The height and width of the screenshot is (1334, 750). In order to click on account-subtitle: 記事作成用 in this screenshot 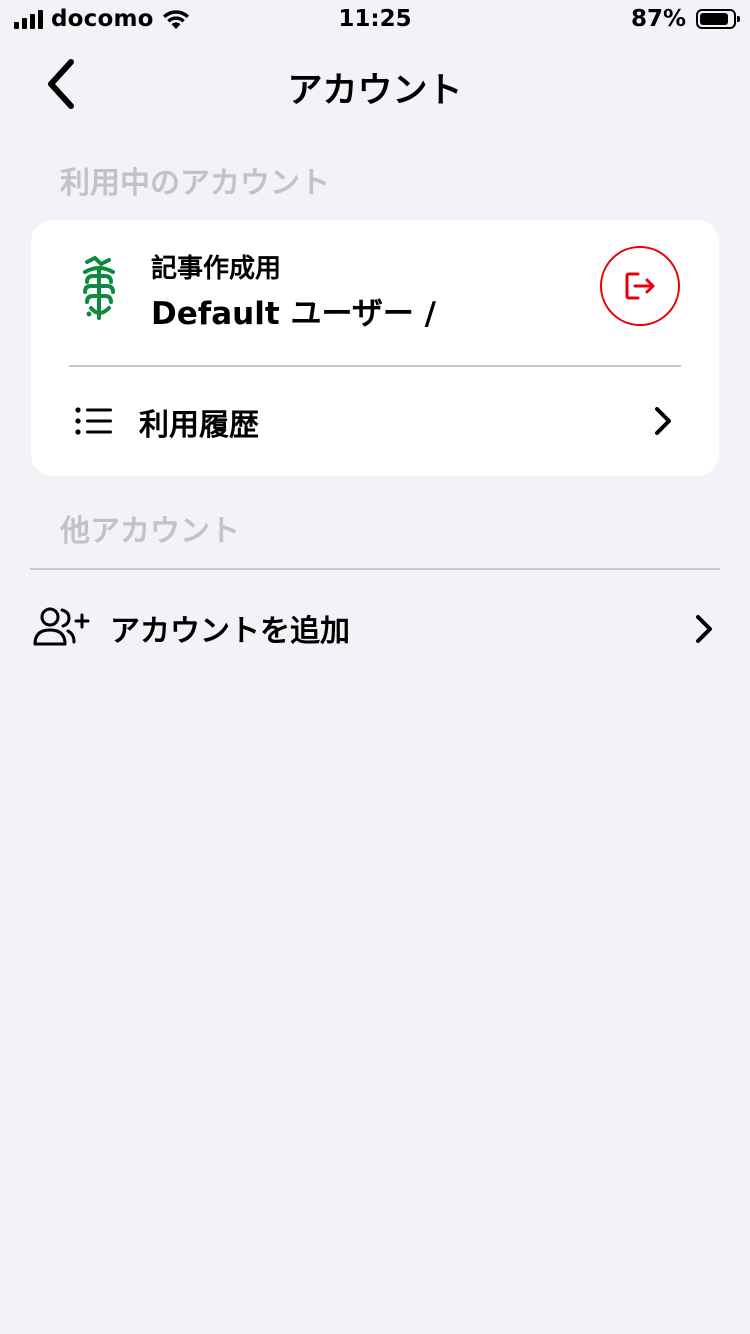, I will do `click(216, 269)`.